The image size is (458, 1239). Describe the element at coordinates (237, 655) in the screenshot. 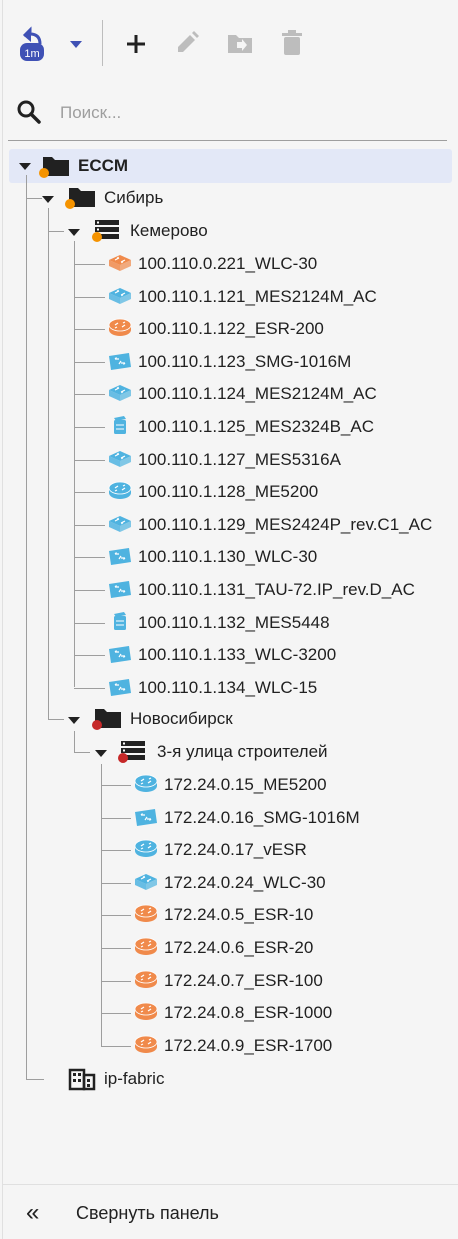

I see `tree-node-label: 100.110.1.133_WLC-3200` at that location.